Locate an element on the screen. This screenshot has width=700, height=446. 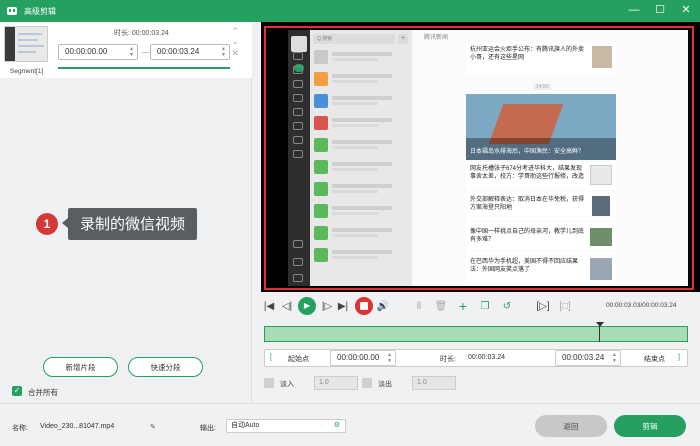
file-name: Video_230...81047.mp4 is located at coordinates (77, 426).